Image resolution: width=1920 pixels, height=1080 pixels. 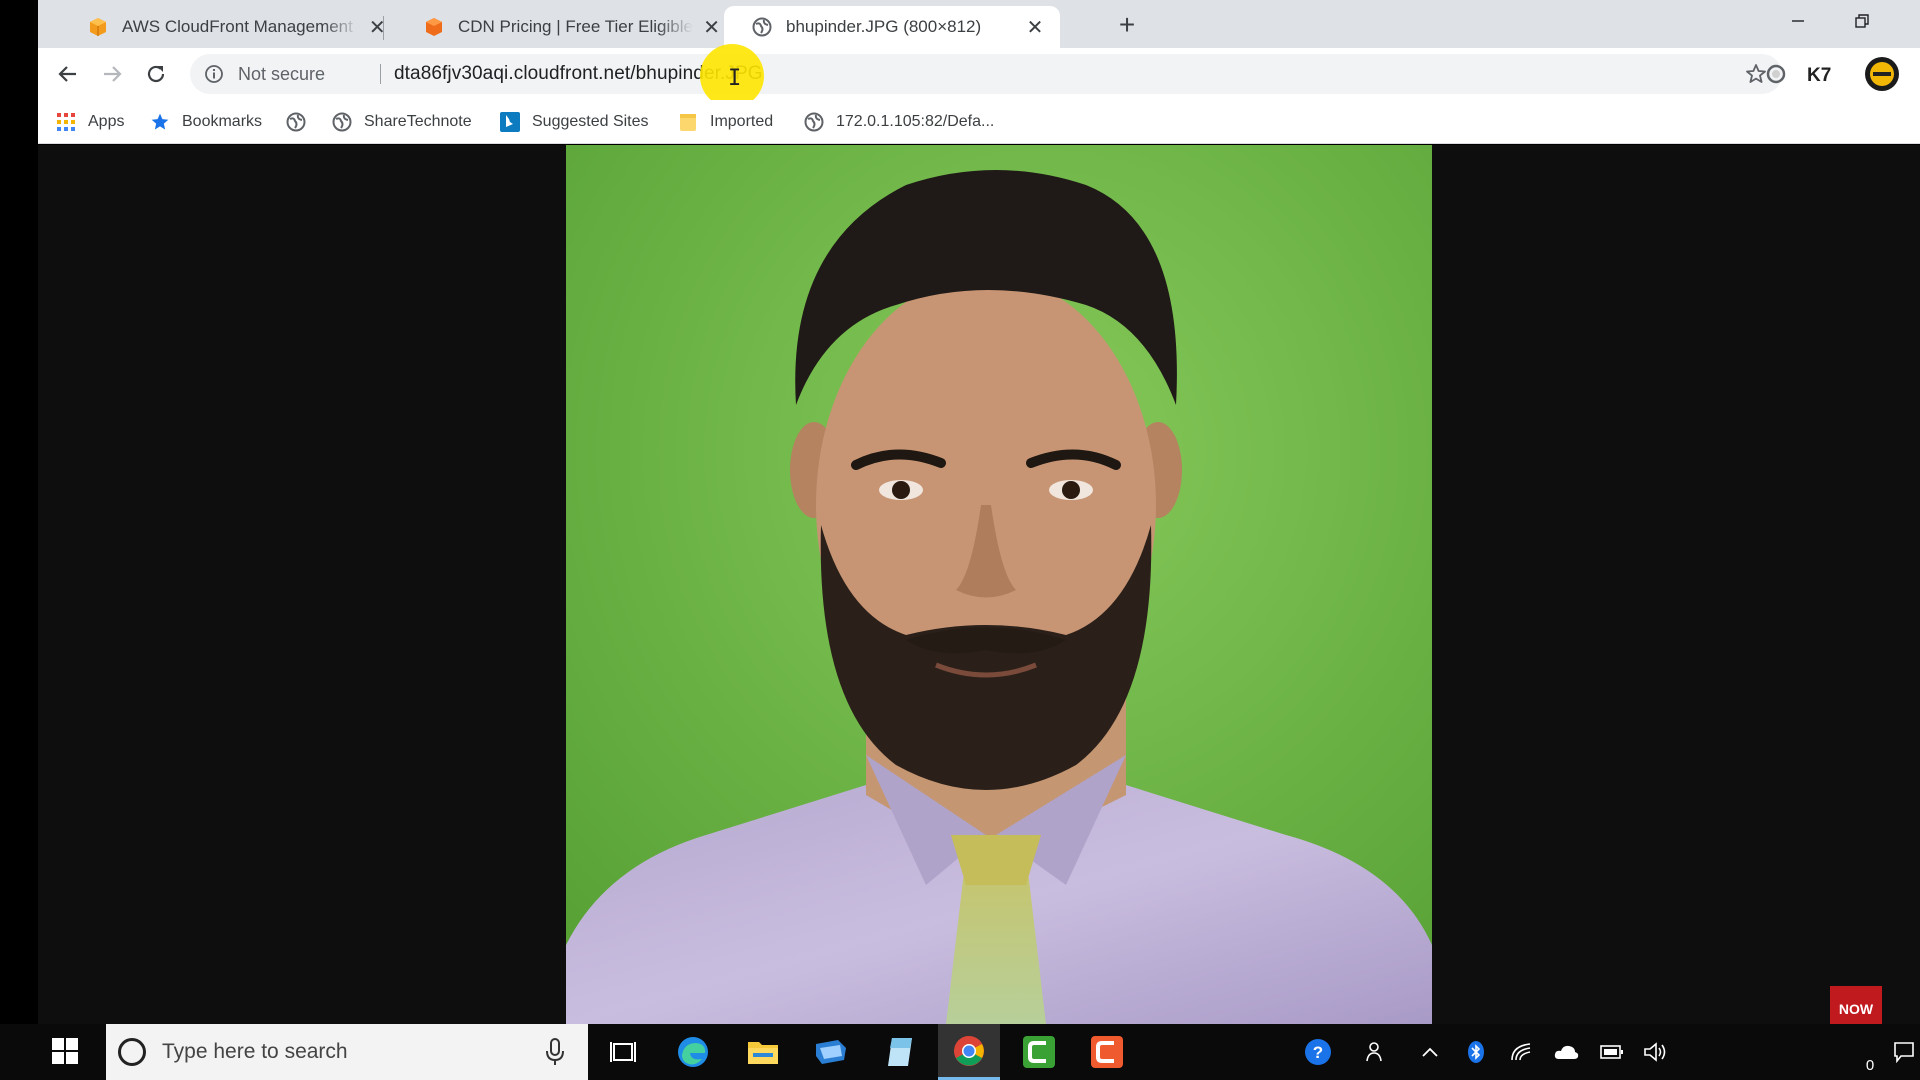 What do you see at coordinates (132, 1052) in the screenshot?
I see `cortana-icon` at bounding box center [132, 1052].